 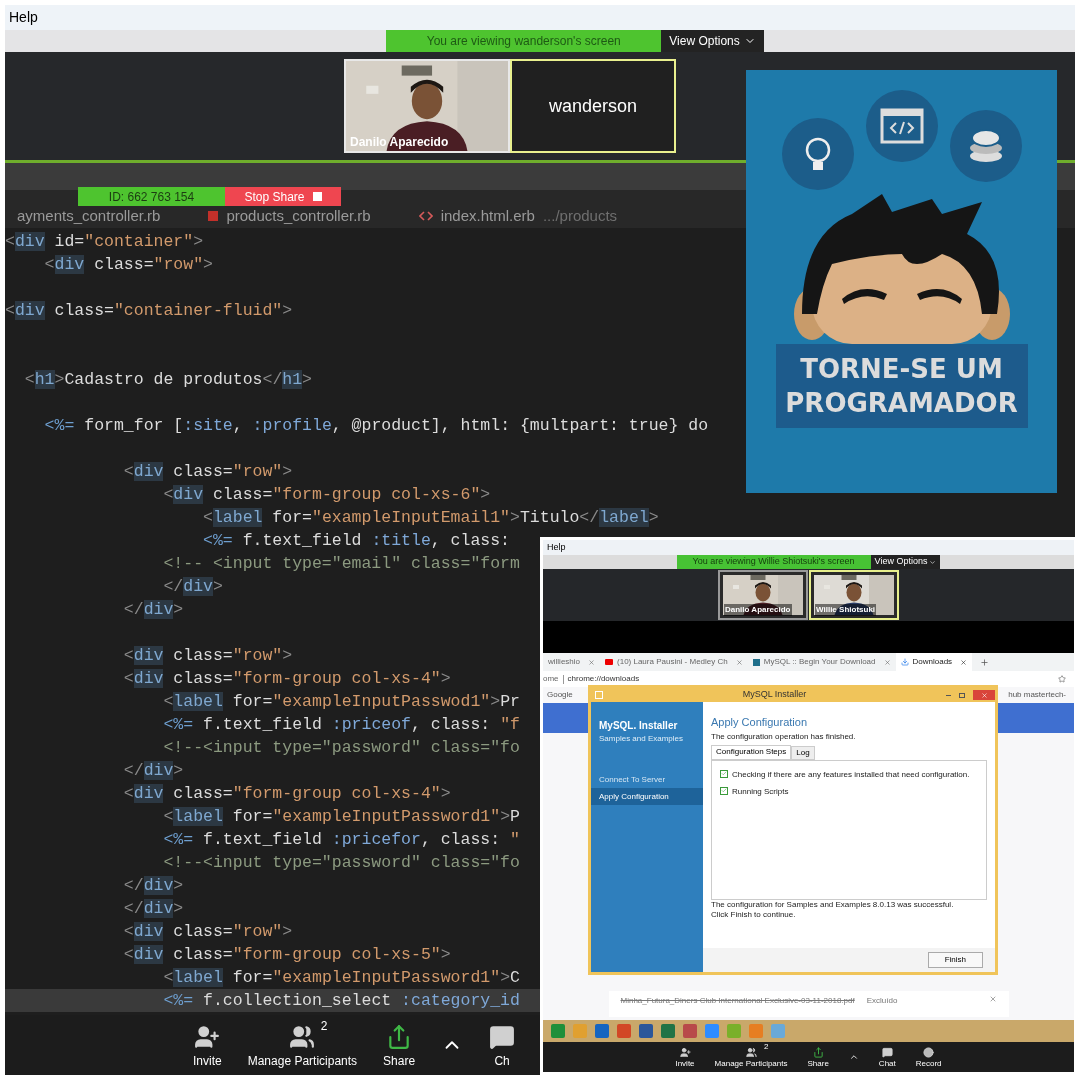 I want to click on download-icon, so click(x=904, y=662).